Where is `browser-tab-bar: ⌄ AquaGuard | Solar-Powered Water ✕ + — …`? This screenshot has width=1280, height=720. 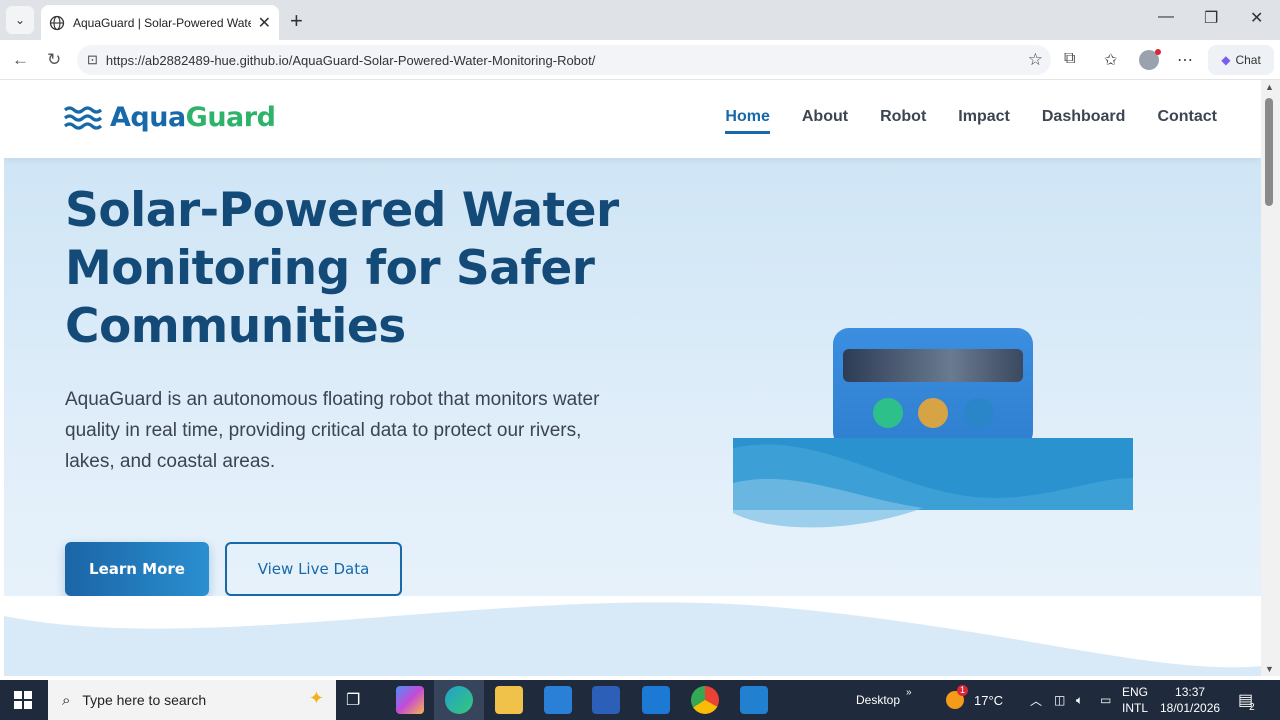 browser-tab-bar: ⌄ AquaGuard | Solar-Powered Water ✕ + — … is located at coordinates (640, 20).